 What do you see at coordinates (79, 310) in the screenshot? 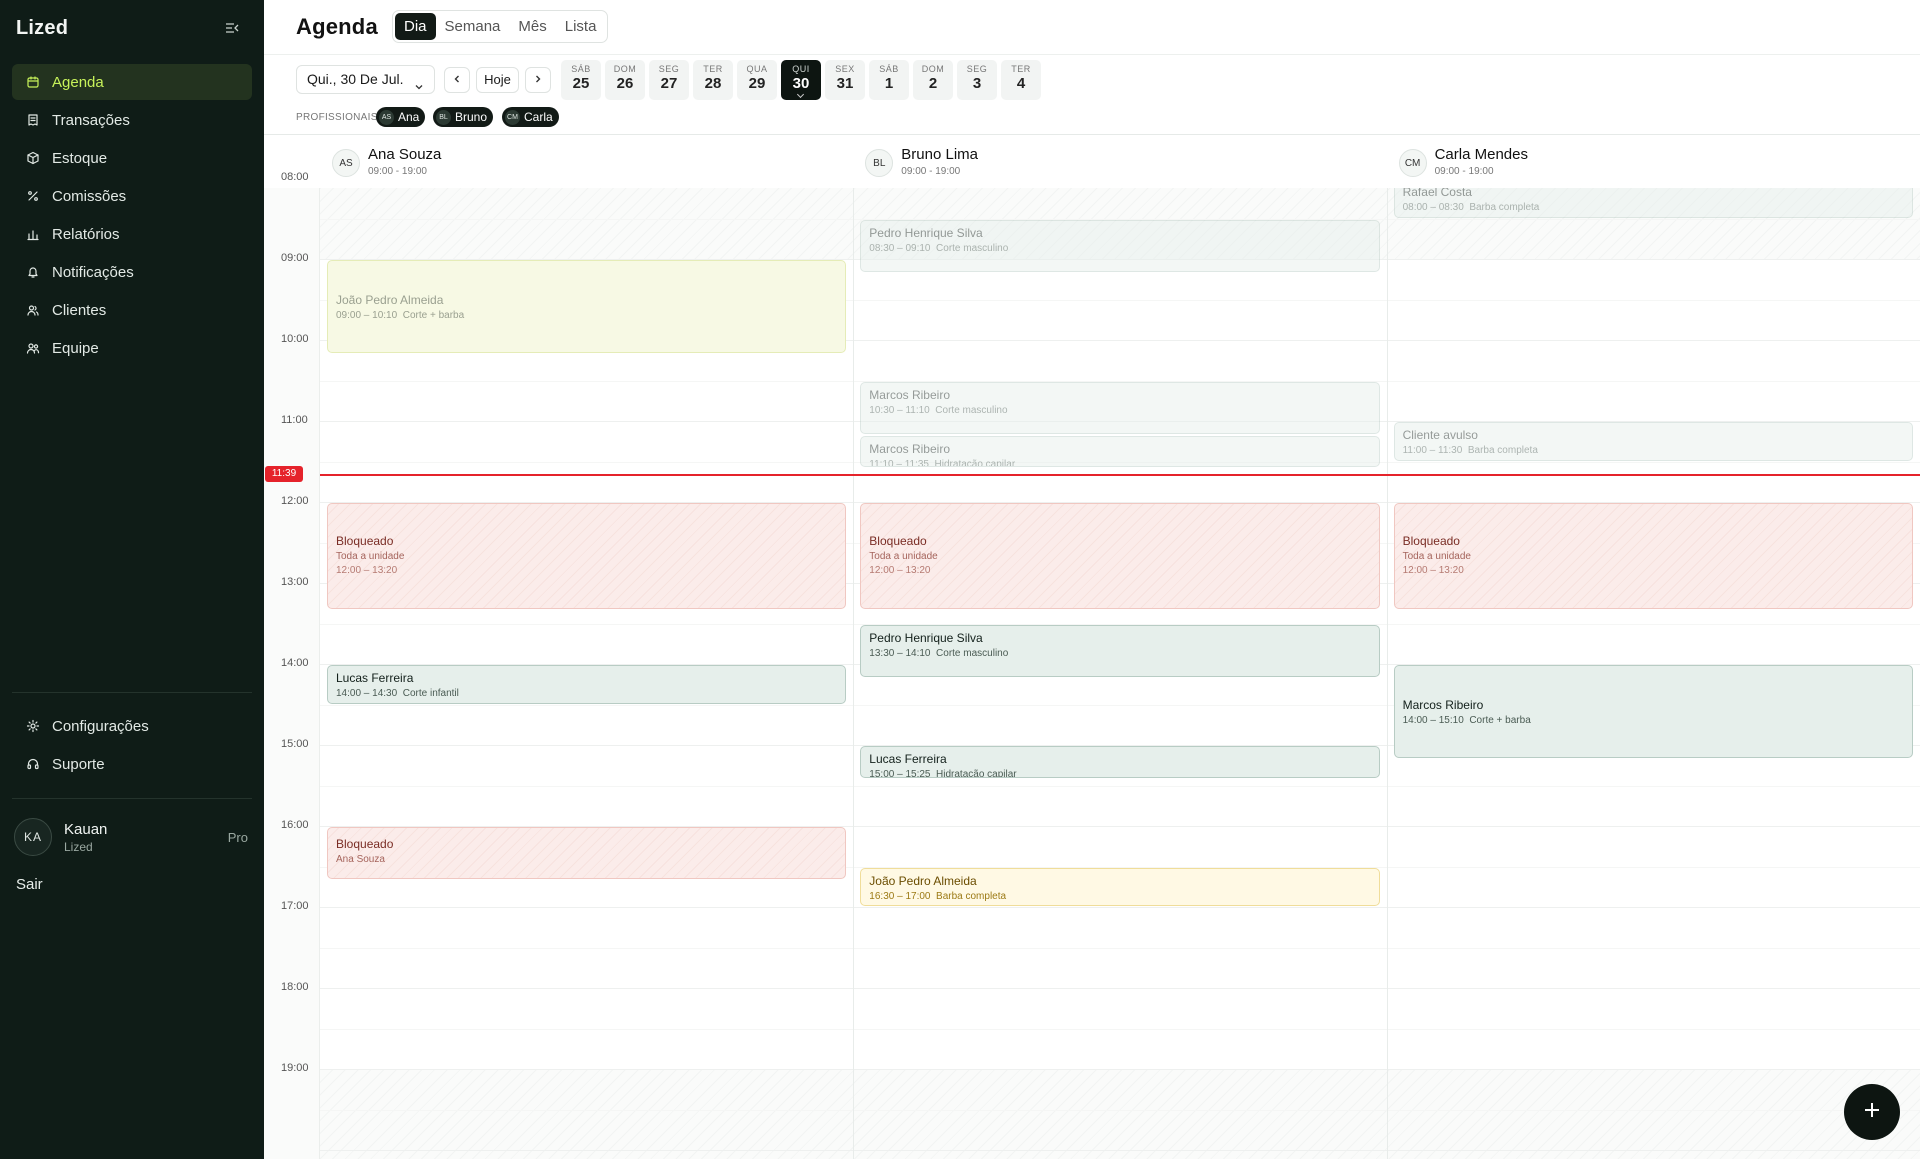
I see `sidebar-item-label: Clientes` at bounding box center [79, 310].